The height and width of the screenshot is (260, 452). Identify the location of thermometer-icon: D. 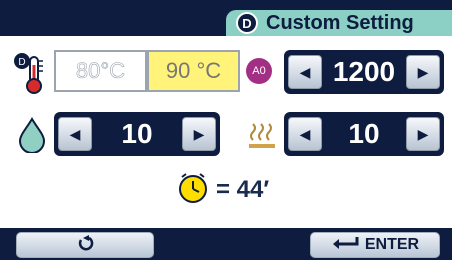
(30, 73).